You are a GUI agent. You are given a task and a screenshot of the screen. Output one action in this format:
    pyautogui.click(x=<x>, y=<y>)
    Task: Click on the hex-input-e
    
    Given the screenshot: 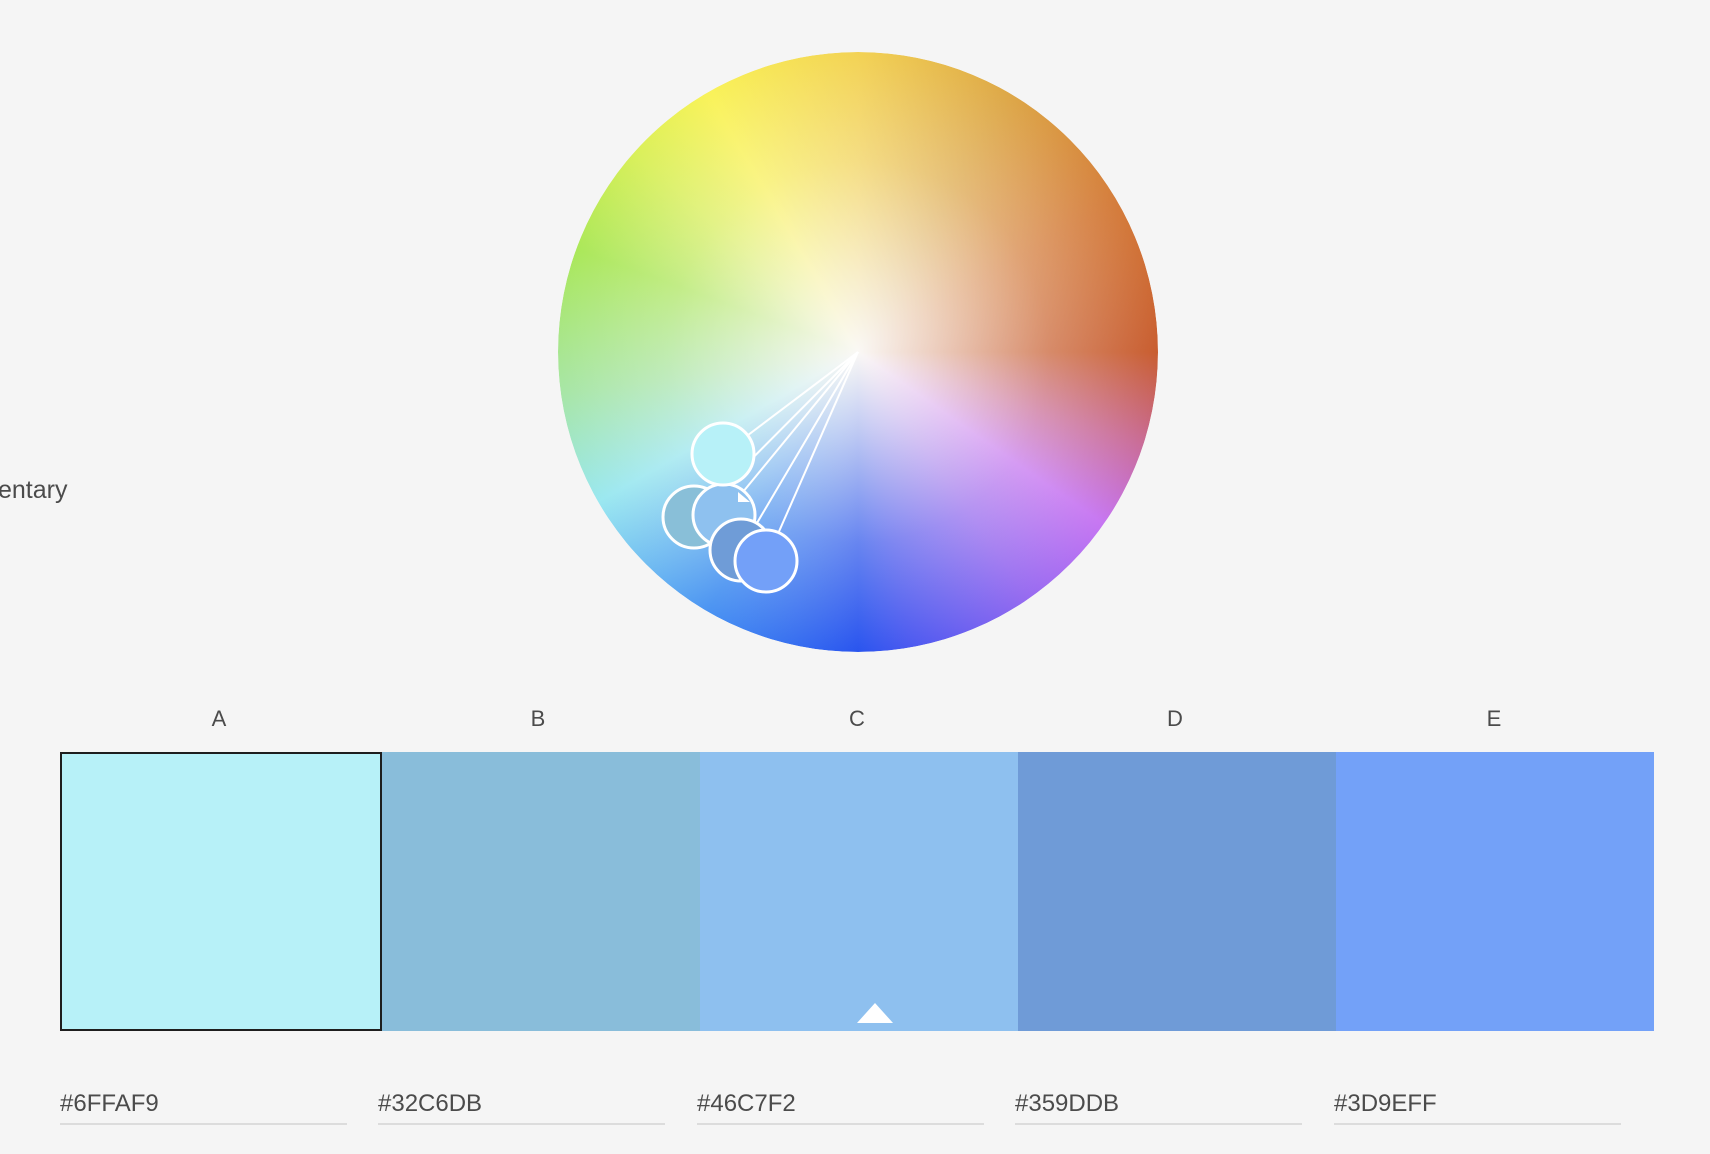 What is the action you would take?
    pyautogui.click(x=1477, y=1105)
    